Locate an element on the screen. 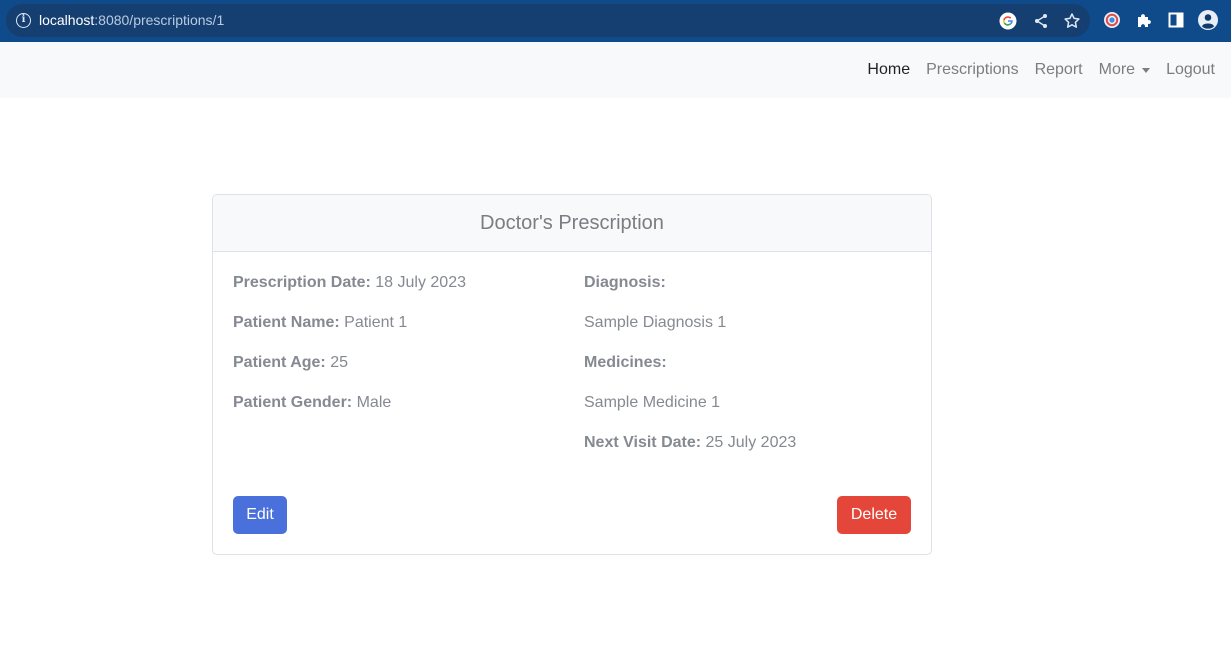 The width and height of the screenshot is (1231, 666). side-panel-icon is located at coordinates (1176, 20).